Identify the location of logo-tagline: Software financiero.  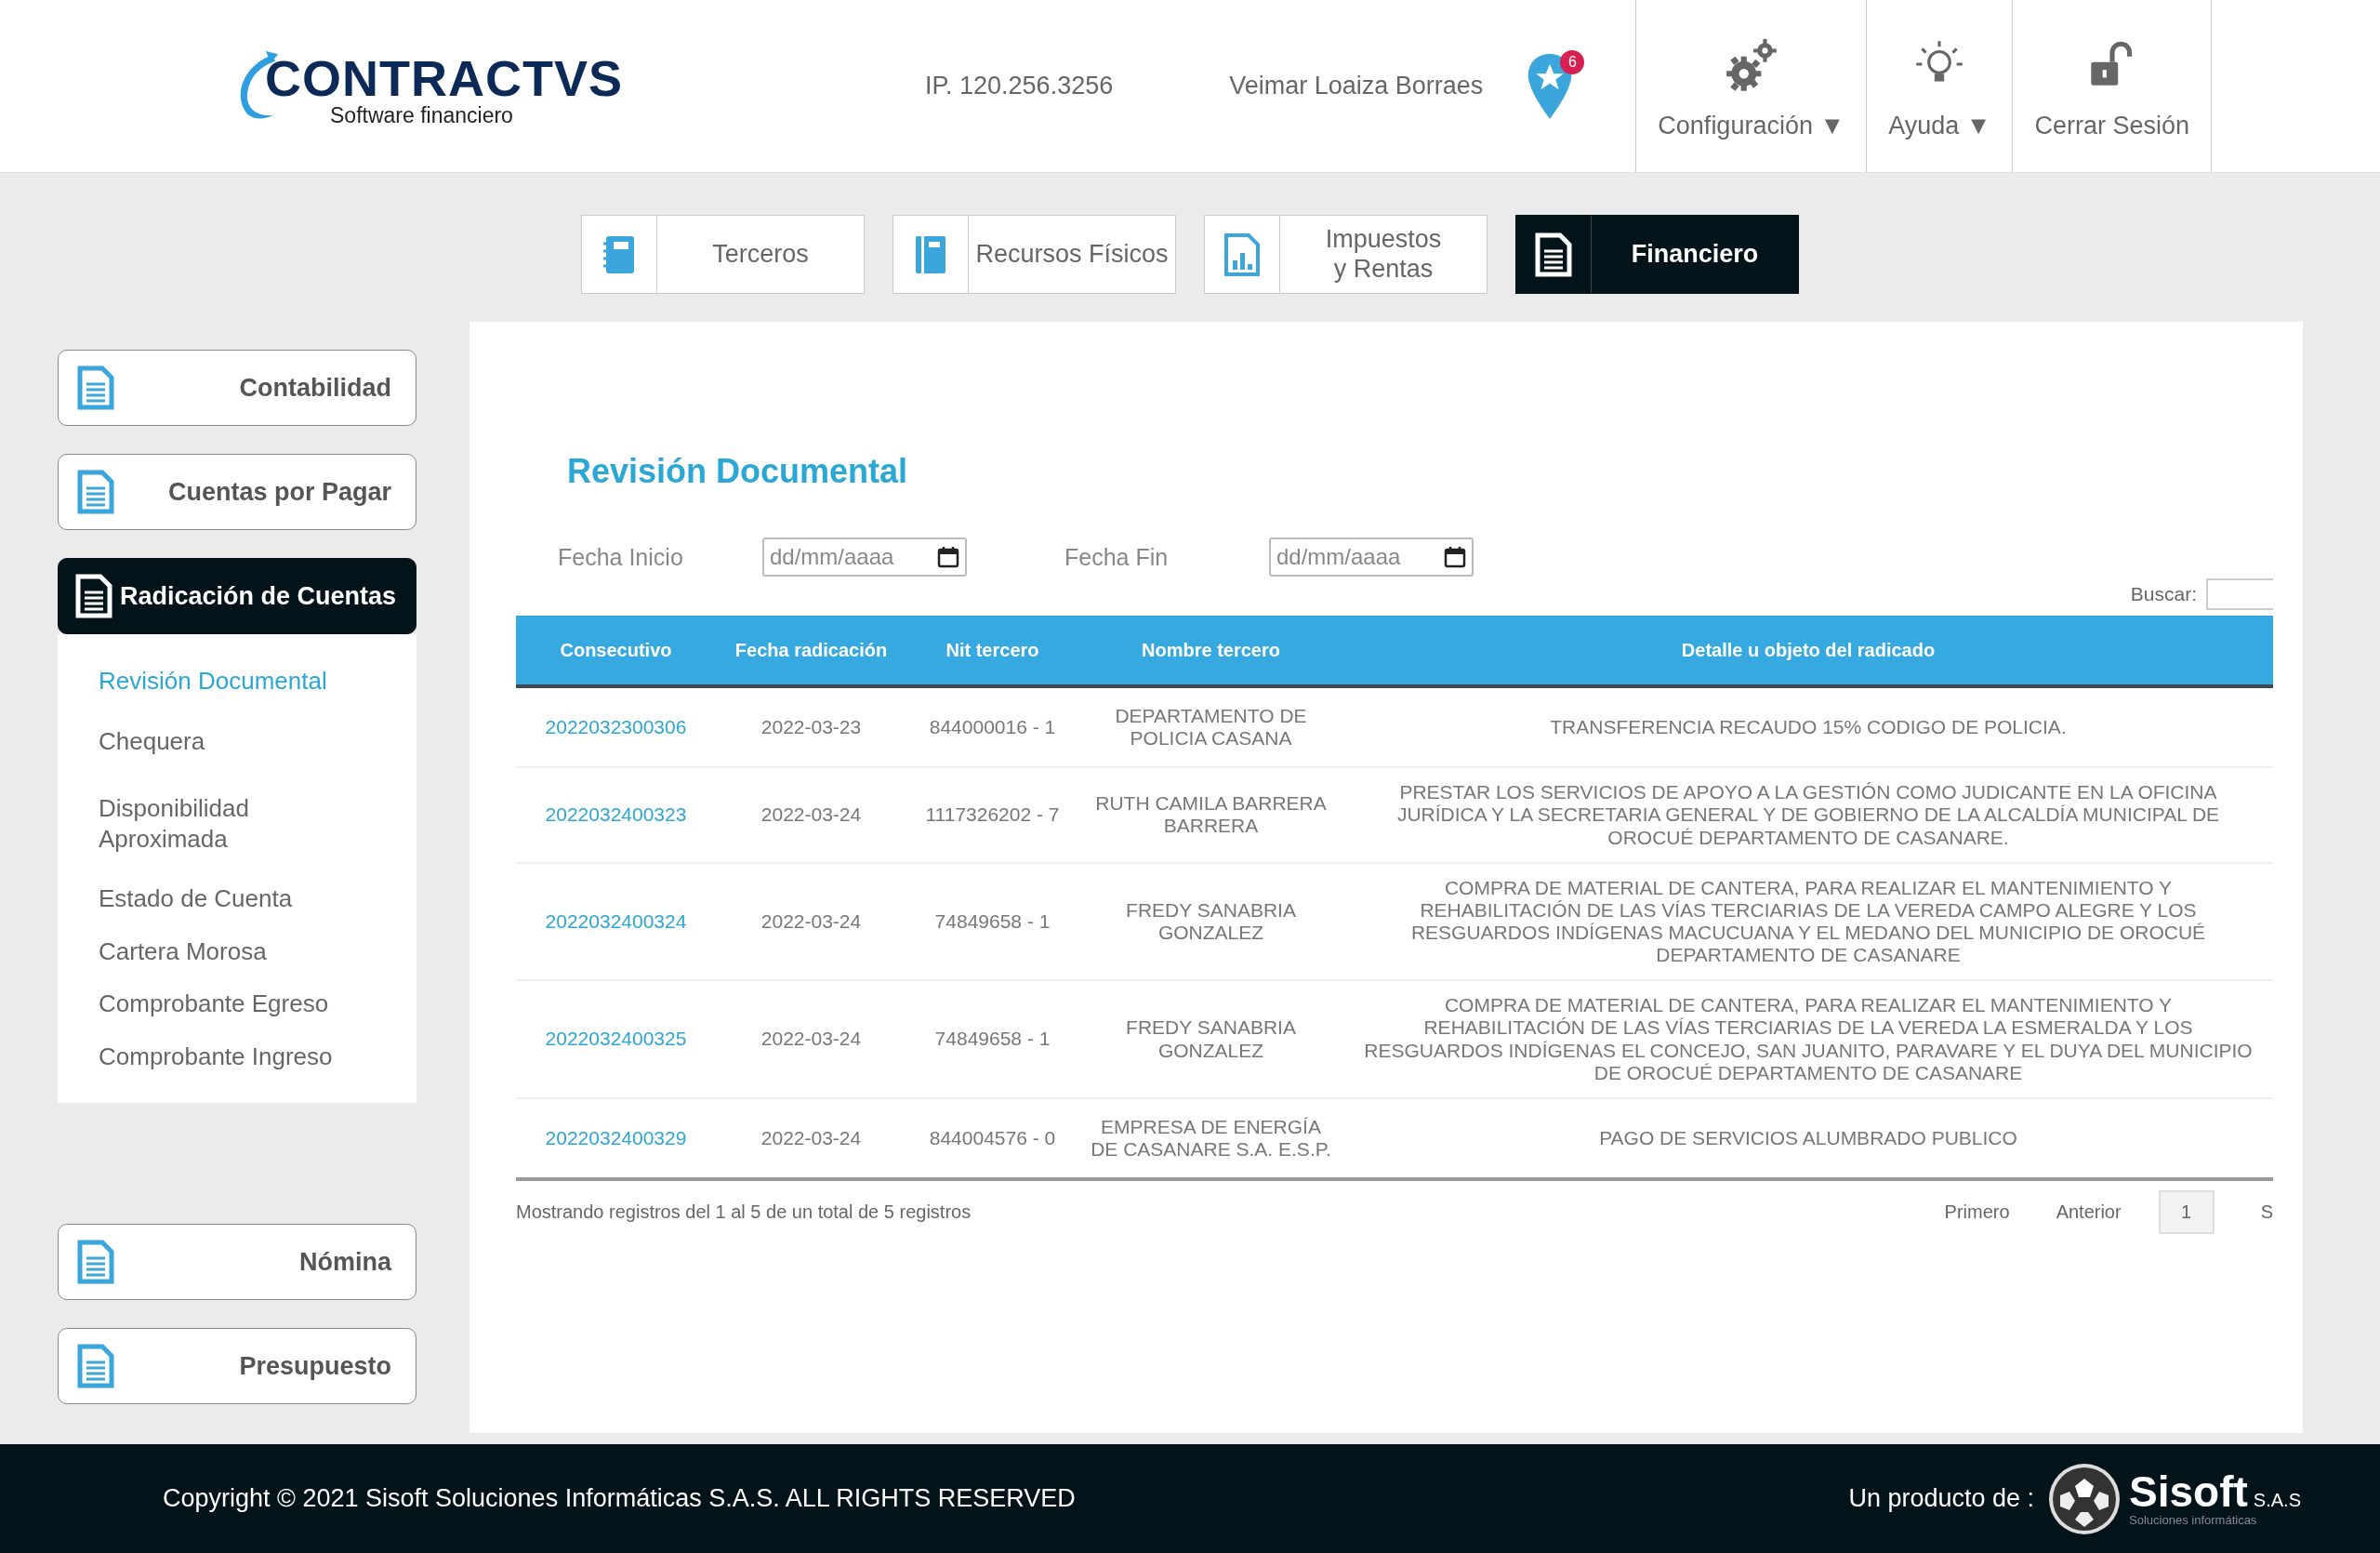
(422, 116).